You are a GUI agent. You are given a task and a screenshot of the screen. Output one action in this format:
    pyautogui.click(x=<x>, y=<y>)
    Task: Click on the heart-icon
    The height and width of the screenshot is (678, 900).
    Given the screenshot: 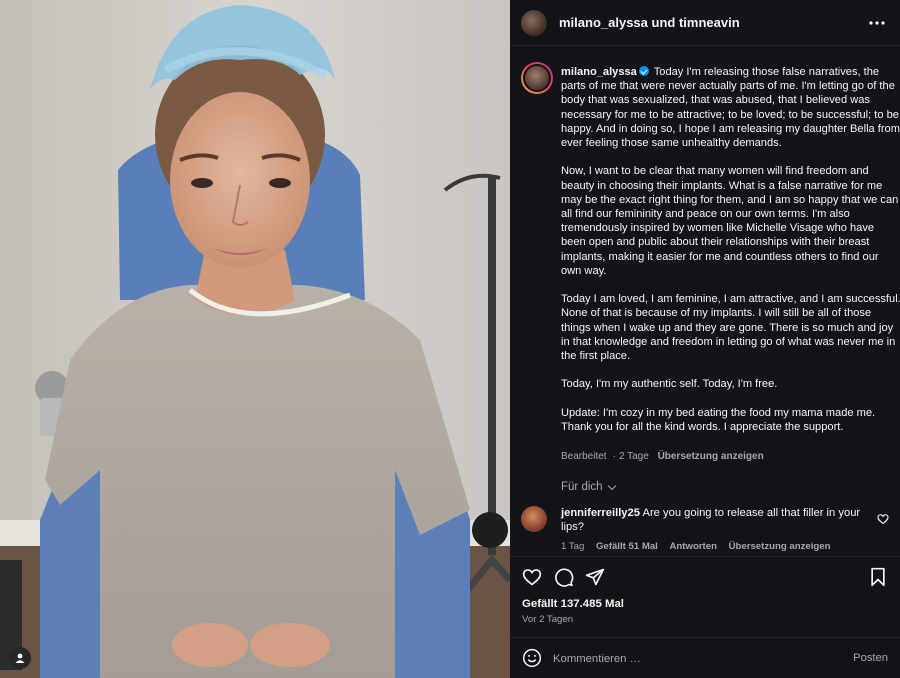 What is the action you would take?
    pyautogui.click(x=532, y=577)
    